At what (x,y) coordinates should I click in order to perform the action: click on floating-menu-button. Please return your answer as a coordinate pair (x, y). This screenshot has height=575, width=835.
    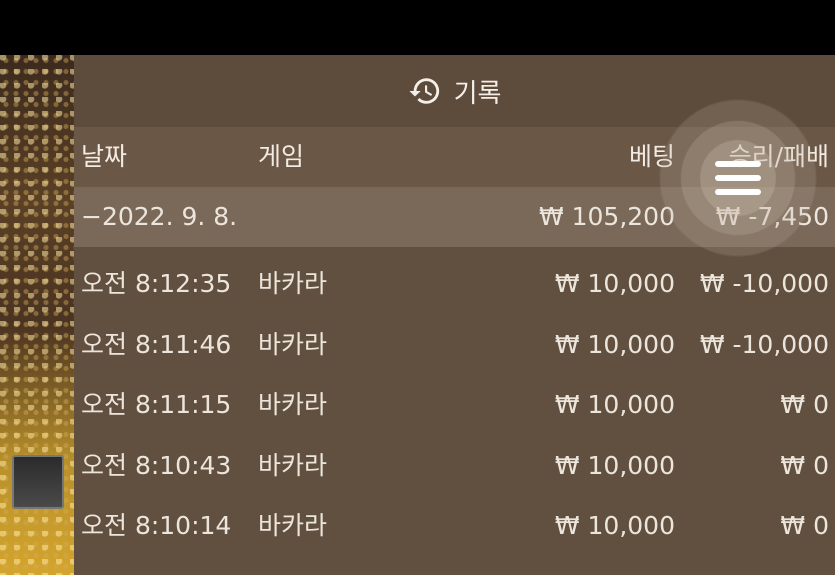
    Looking at the image, I should click on (738, 178).